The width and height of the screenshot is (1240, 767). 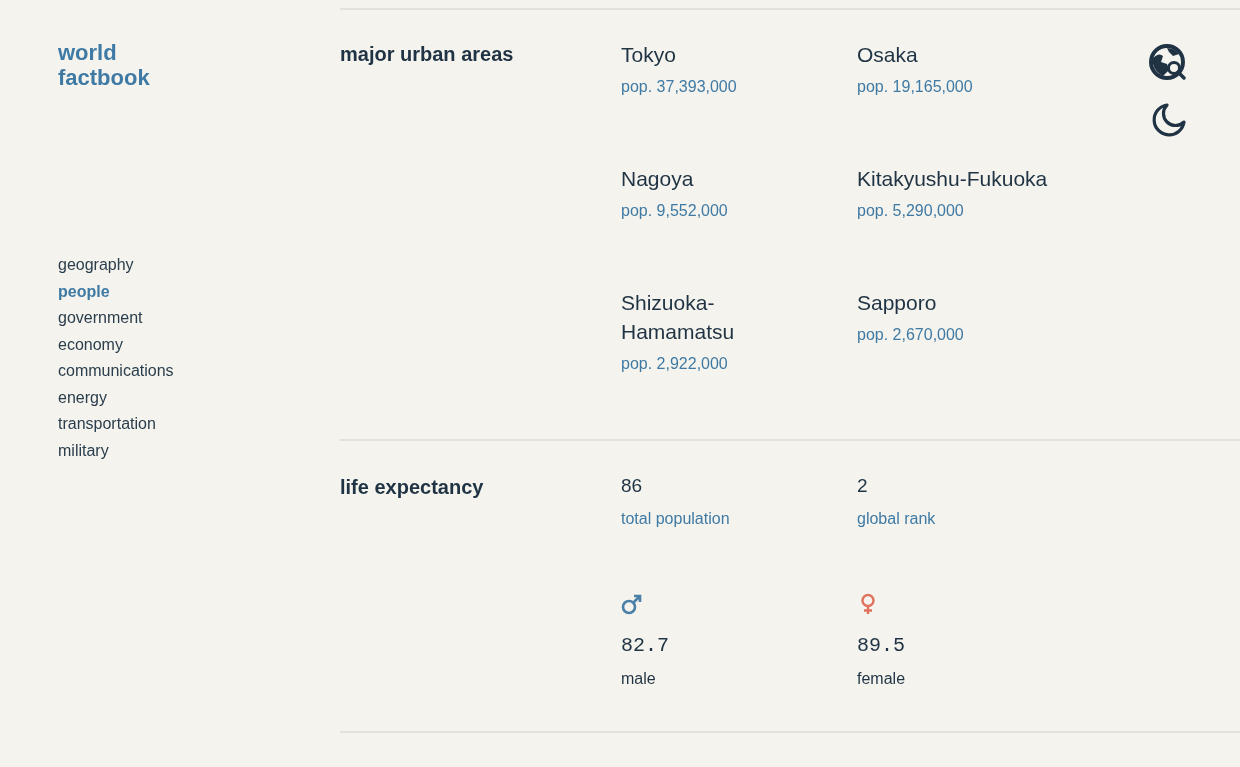 What do you see at coordinates (910, 335) in the screenshot?
I see `city-population: pop. 2,670,000` at bounding box center [910, 335].